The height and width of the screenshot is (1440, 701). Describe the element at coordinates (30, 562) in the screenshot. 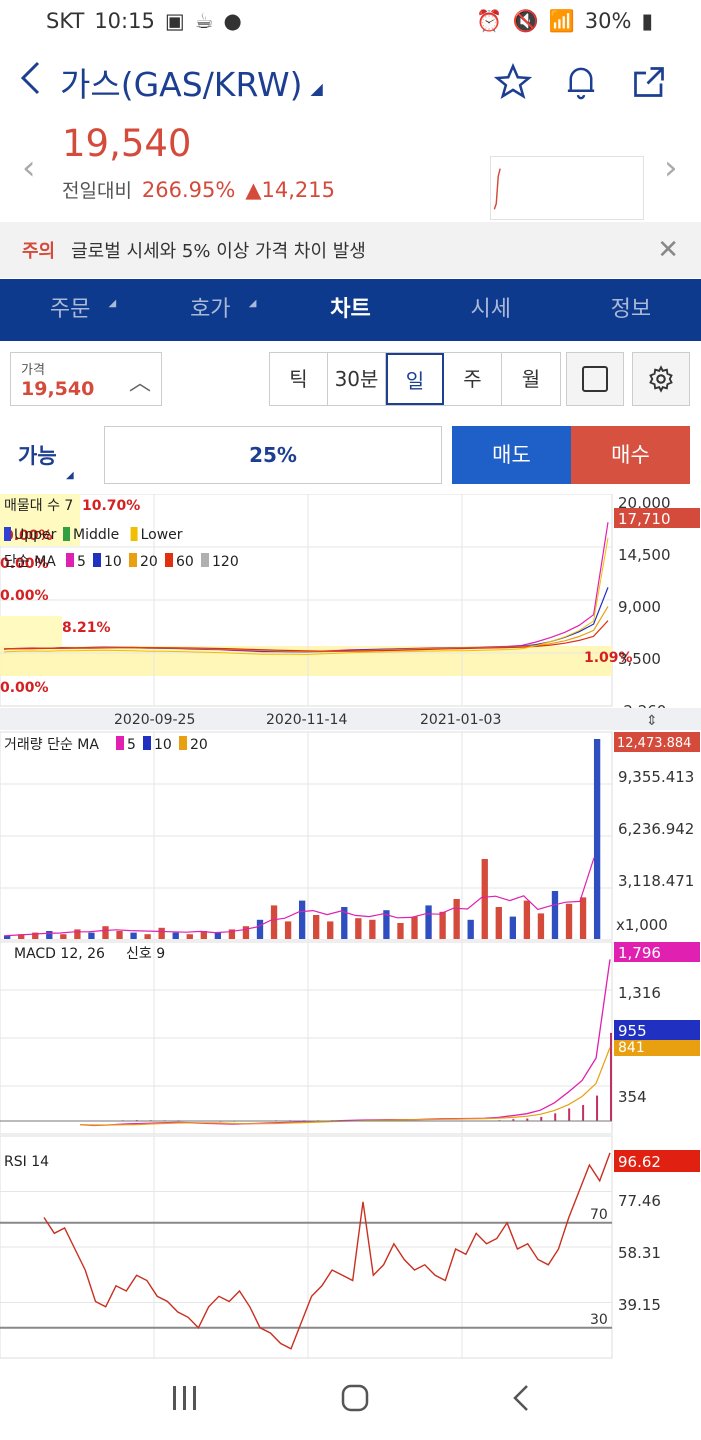

I see `ma-title: 단순 MA` at that location.